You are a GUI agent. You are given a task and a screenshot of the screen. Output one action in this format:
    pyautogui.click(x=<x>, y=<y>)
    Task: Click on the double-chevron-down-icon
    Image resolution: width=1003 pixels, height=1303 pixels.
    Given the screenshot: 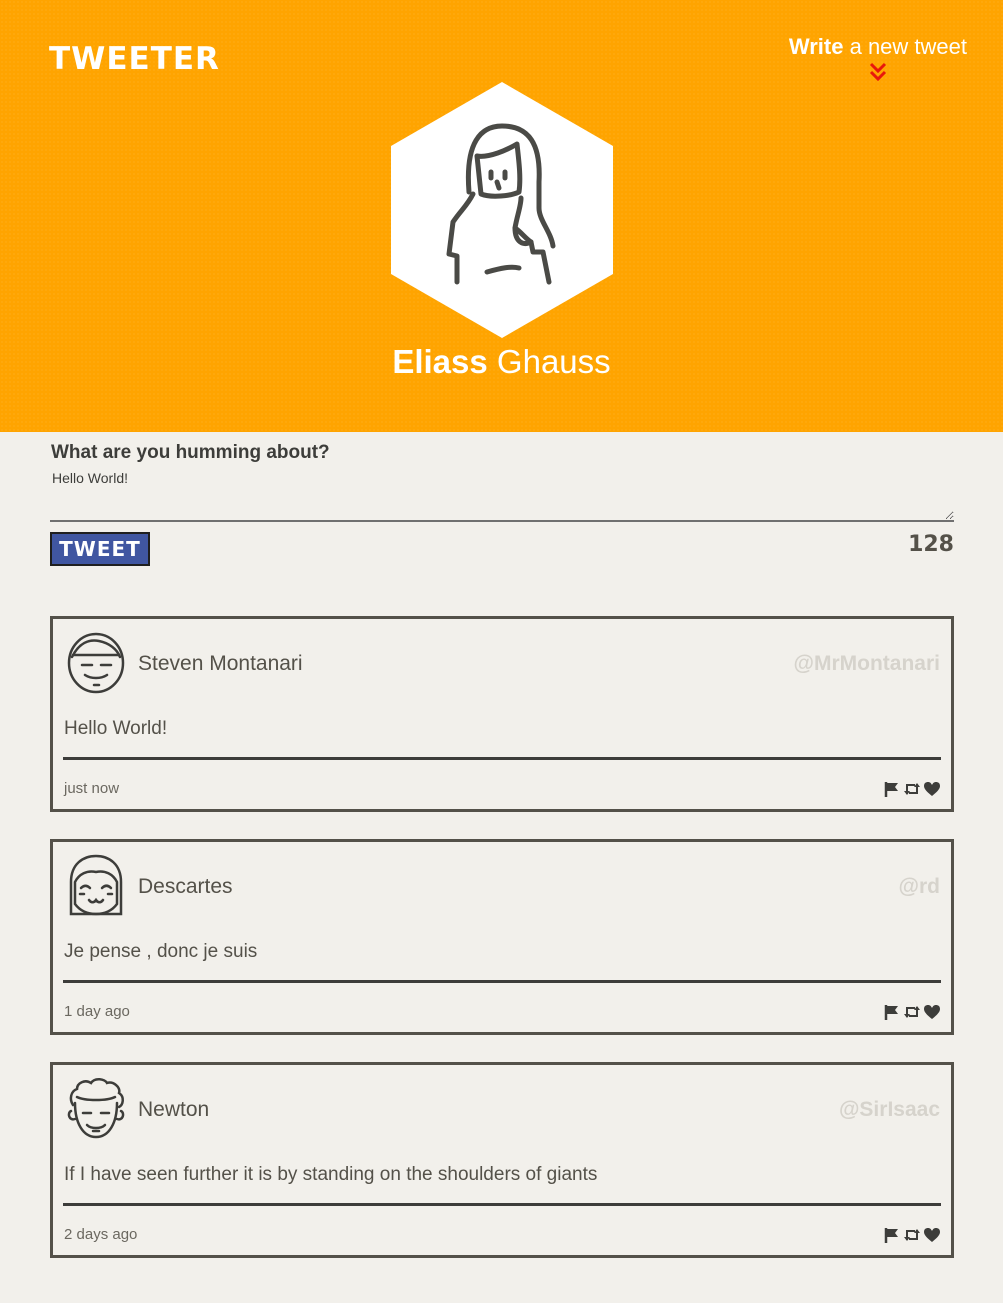 What is the action you would take?
    pyautogui.click(x=878, y=72)
    